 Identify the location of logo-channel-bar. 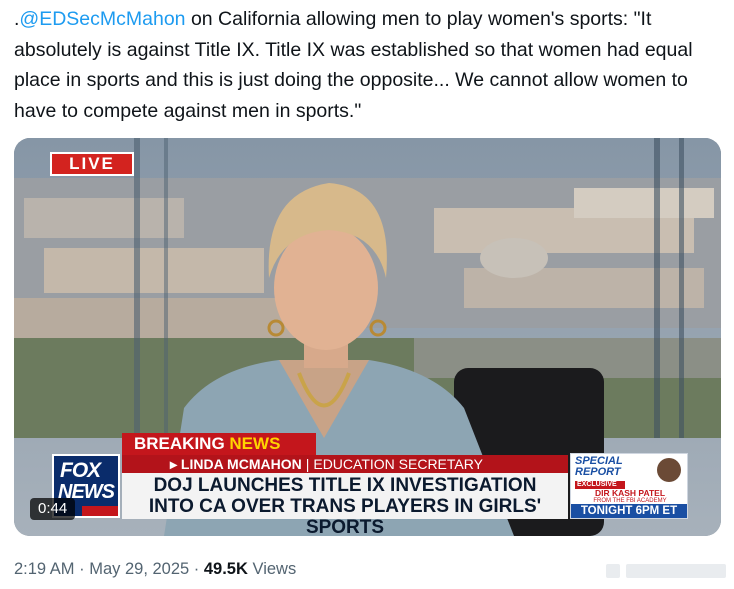
(100, 511).